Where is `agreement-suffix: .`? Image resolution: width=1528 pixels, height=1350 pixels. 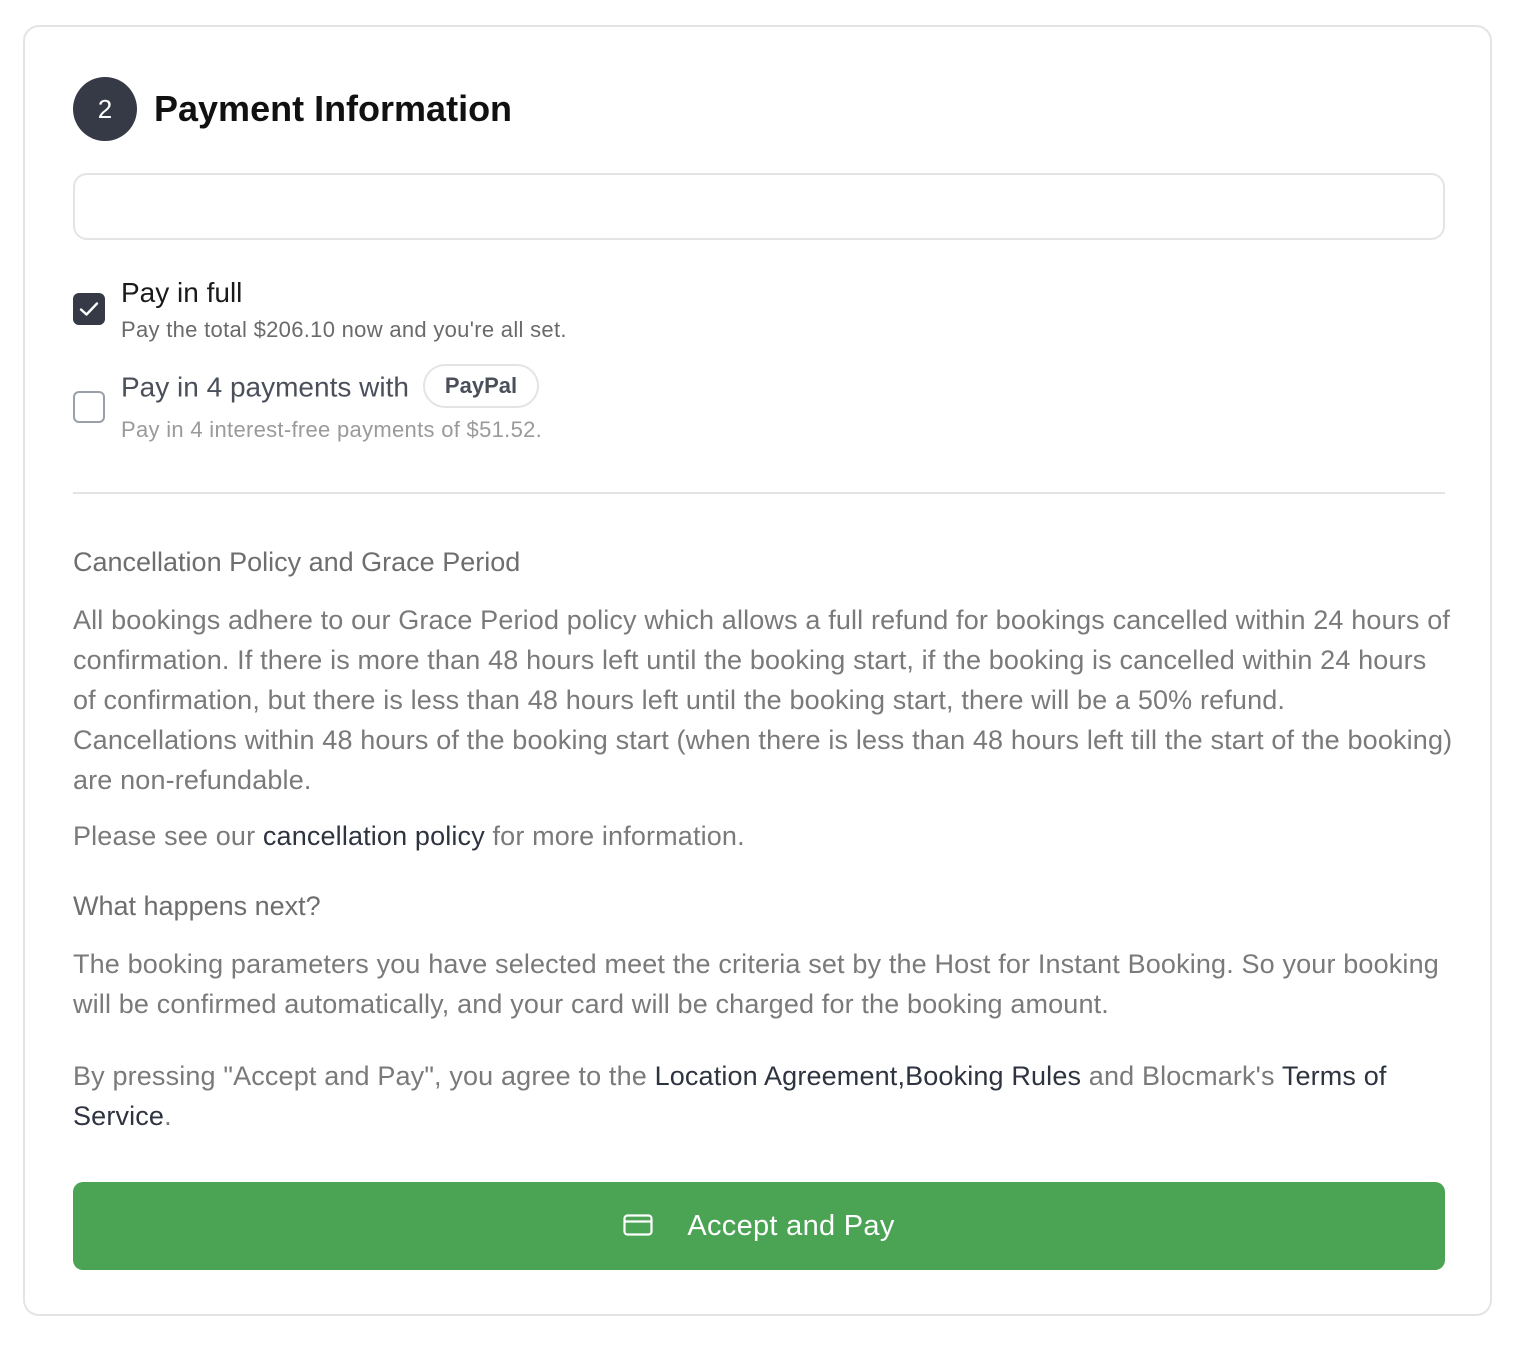 agreement-suffix: . is located at coordinates (168, 1116).